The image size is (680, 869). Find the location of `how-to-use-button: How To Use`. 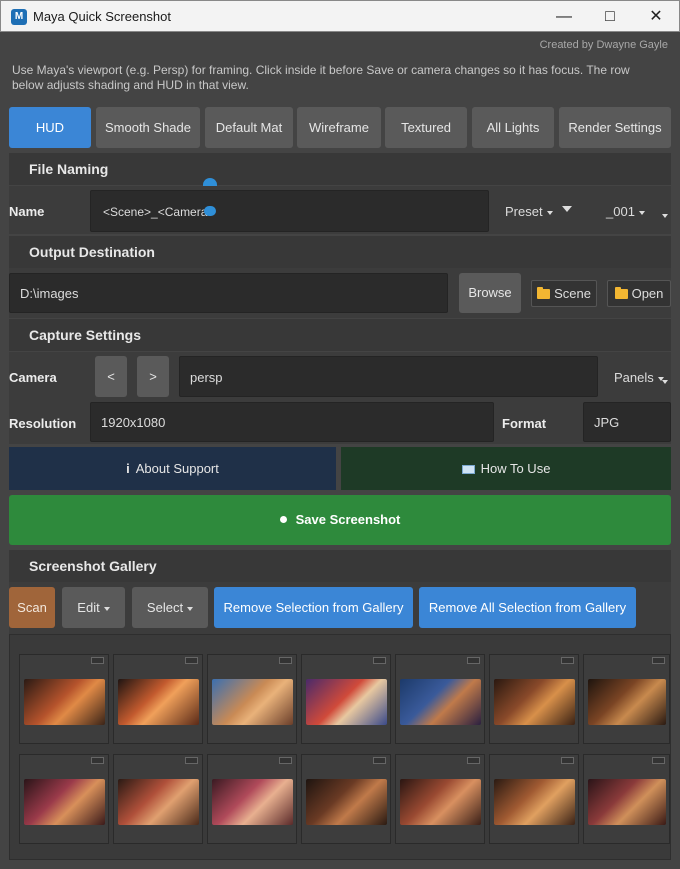

how-to-use-button: How To Use is located at coordinates (506, 468).